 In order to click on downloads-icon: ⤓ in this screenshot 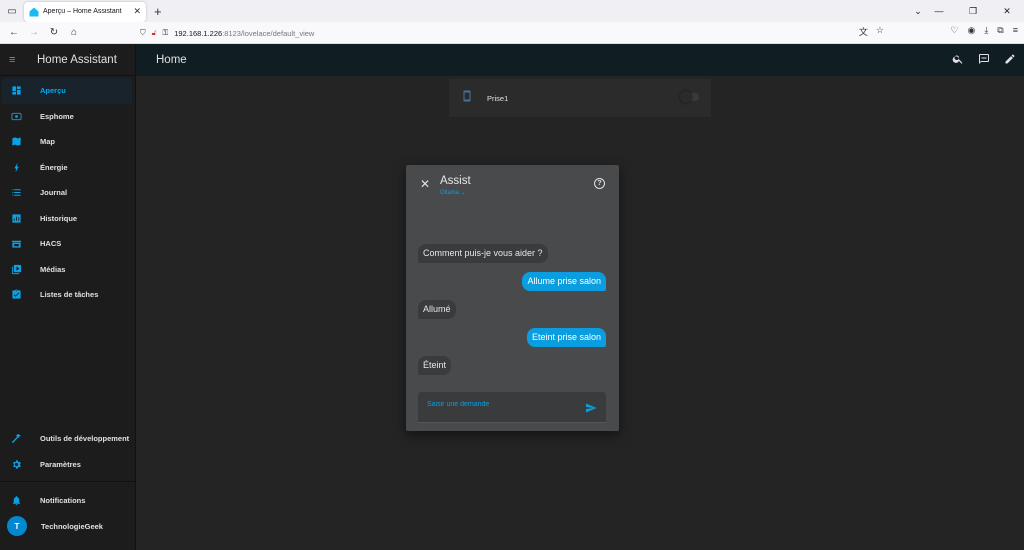, I will do `click(986, 30)`.